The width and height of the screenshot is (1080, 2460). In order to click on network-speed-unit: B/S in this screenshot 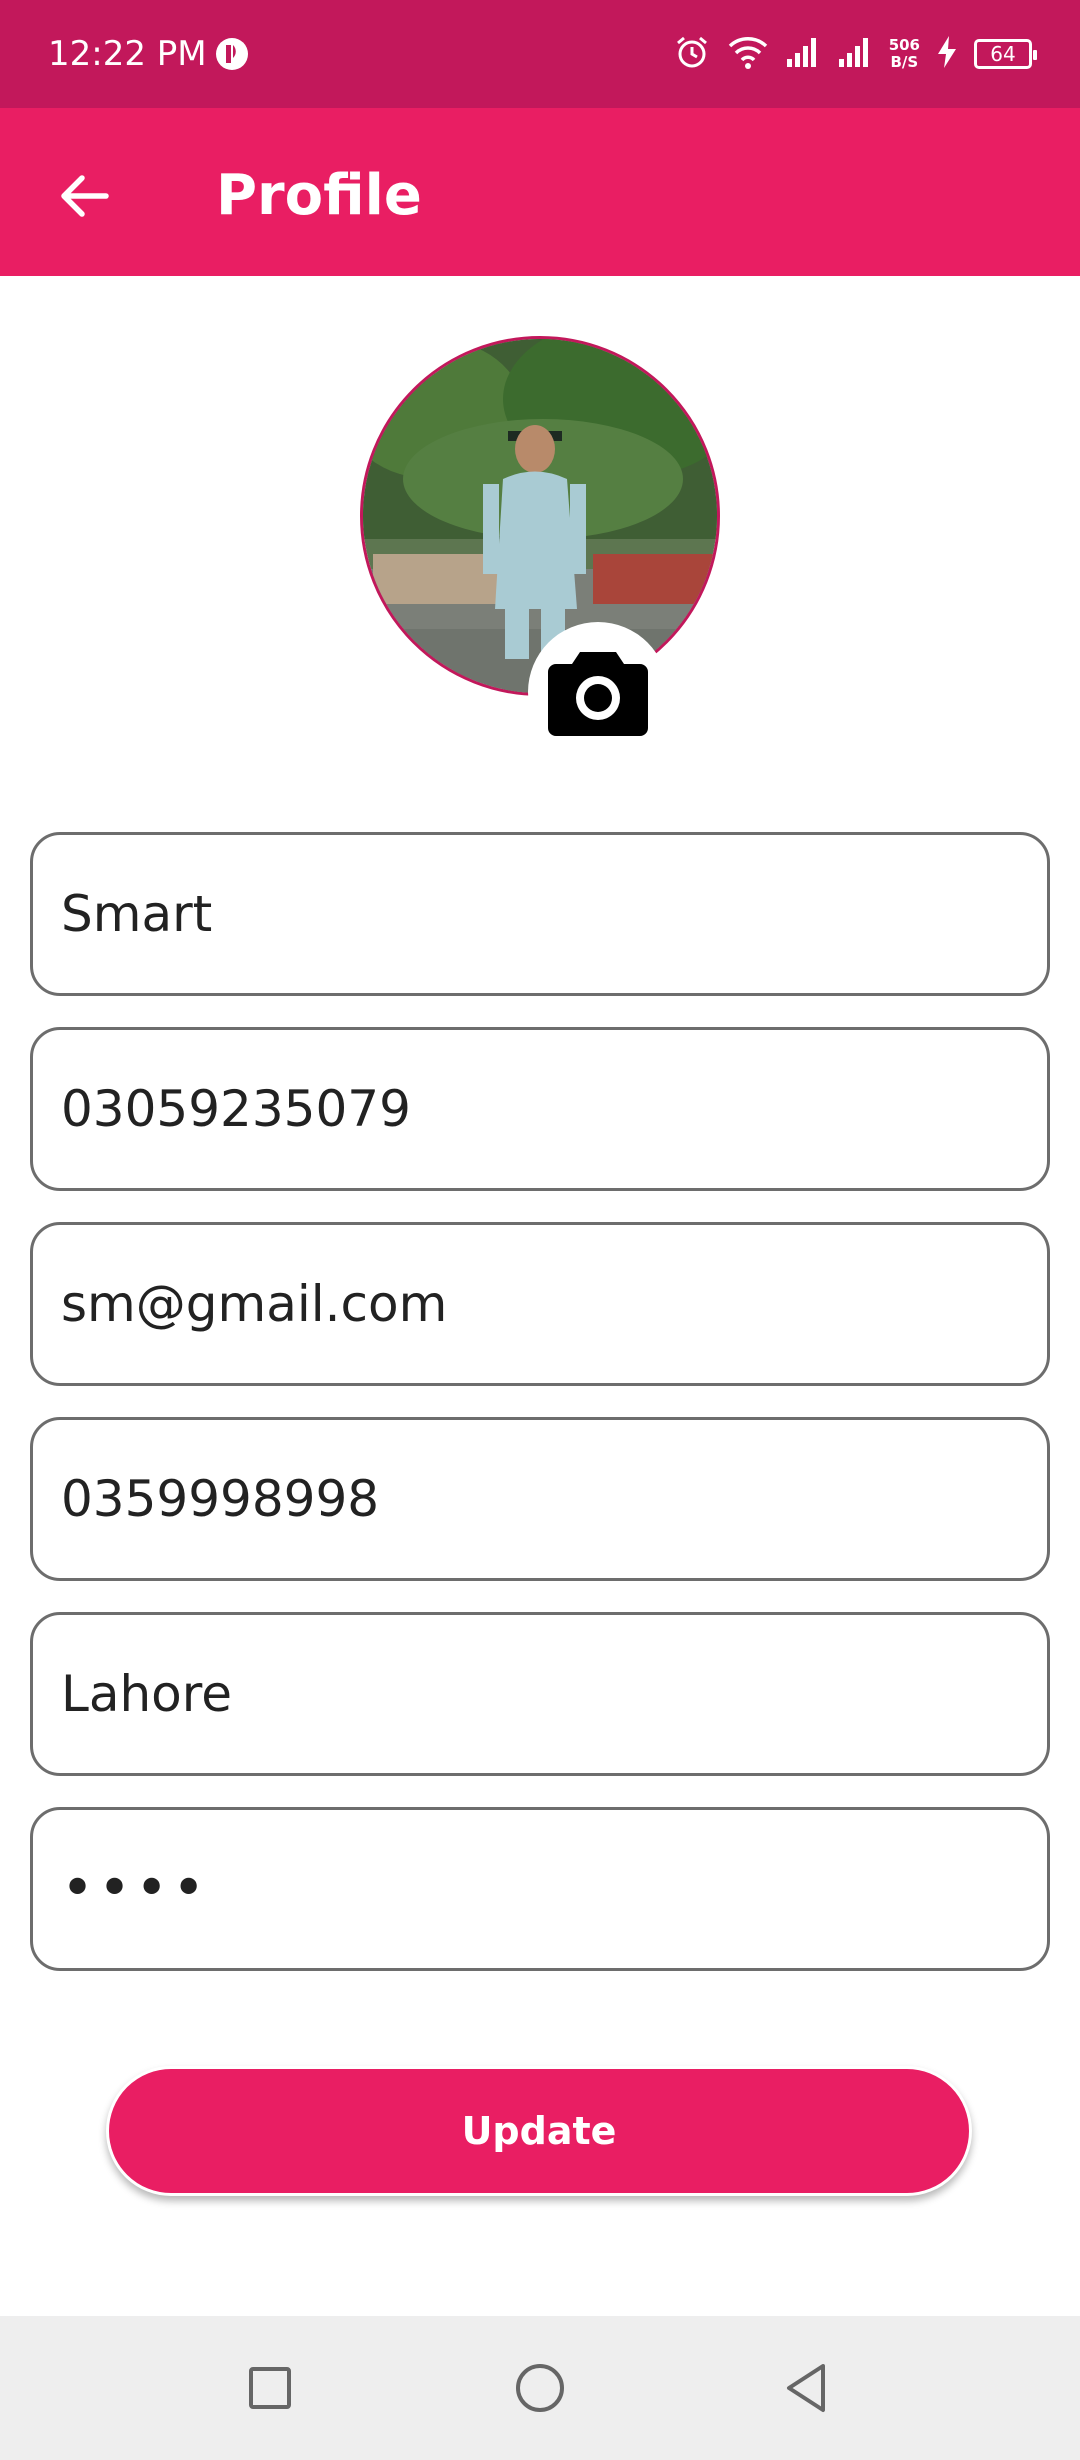, I will do `click(904, 62)`.